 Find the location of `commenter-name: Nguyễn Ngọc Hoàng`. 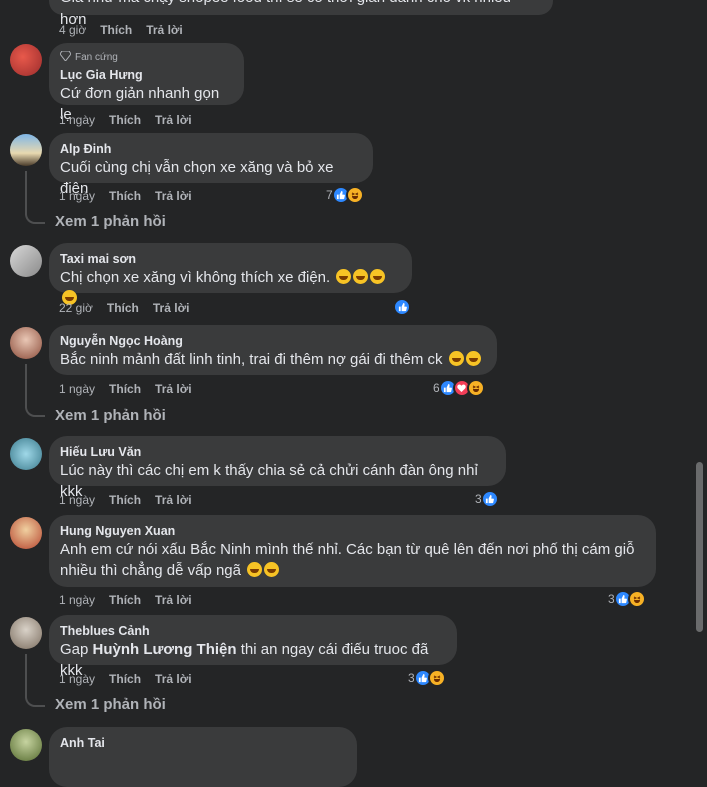

commenter-name: Nguyễn Ngọc Hoàng is located at coordinates (272, 341).